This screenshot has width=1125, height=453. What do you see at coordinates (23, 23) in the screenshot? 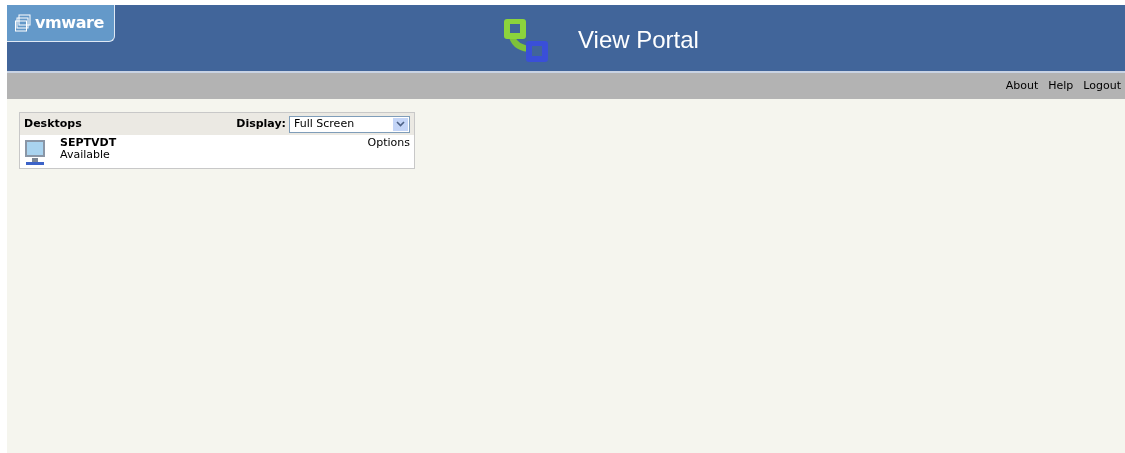
I see `stacked-squares-icon` at bounding box center [23, 23].